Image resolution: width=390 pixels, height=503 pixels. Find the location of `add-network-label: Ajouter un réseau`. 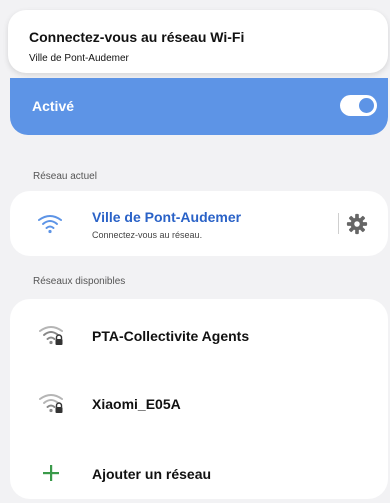

add-network-label: Ajouter un réseau is located at coordinates (152, 474).